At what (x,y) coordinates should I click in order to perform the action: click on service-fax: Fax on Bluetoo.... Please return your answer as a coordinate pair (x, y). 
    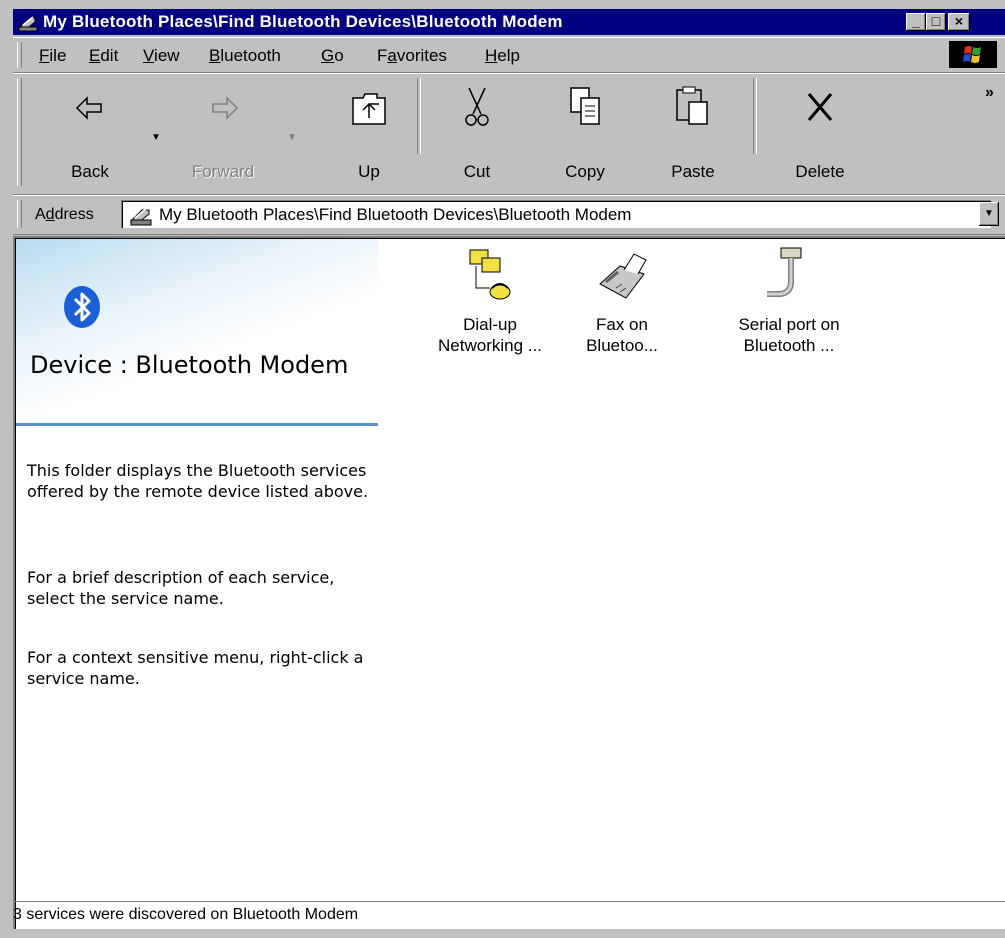
    Looking at the image, I should click on (622, 300).